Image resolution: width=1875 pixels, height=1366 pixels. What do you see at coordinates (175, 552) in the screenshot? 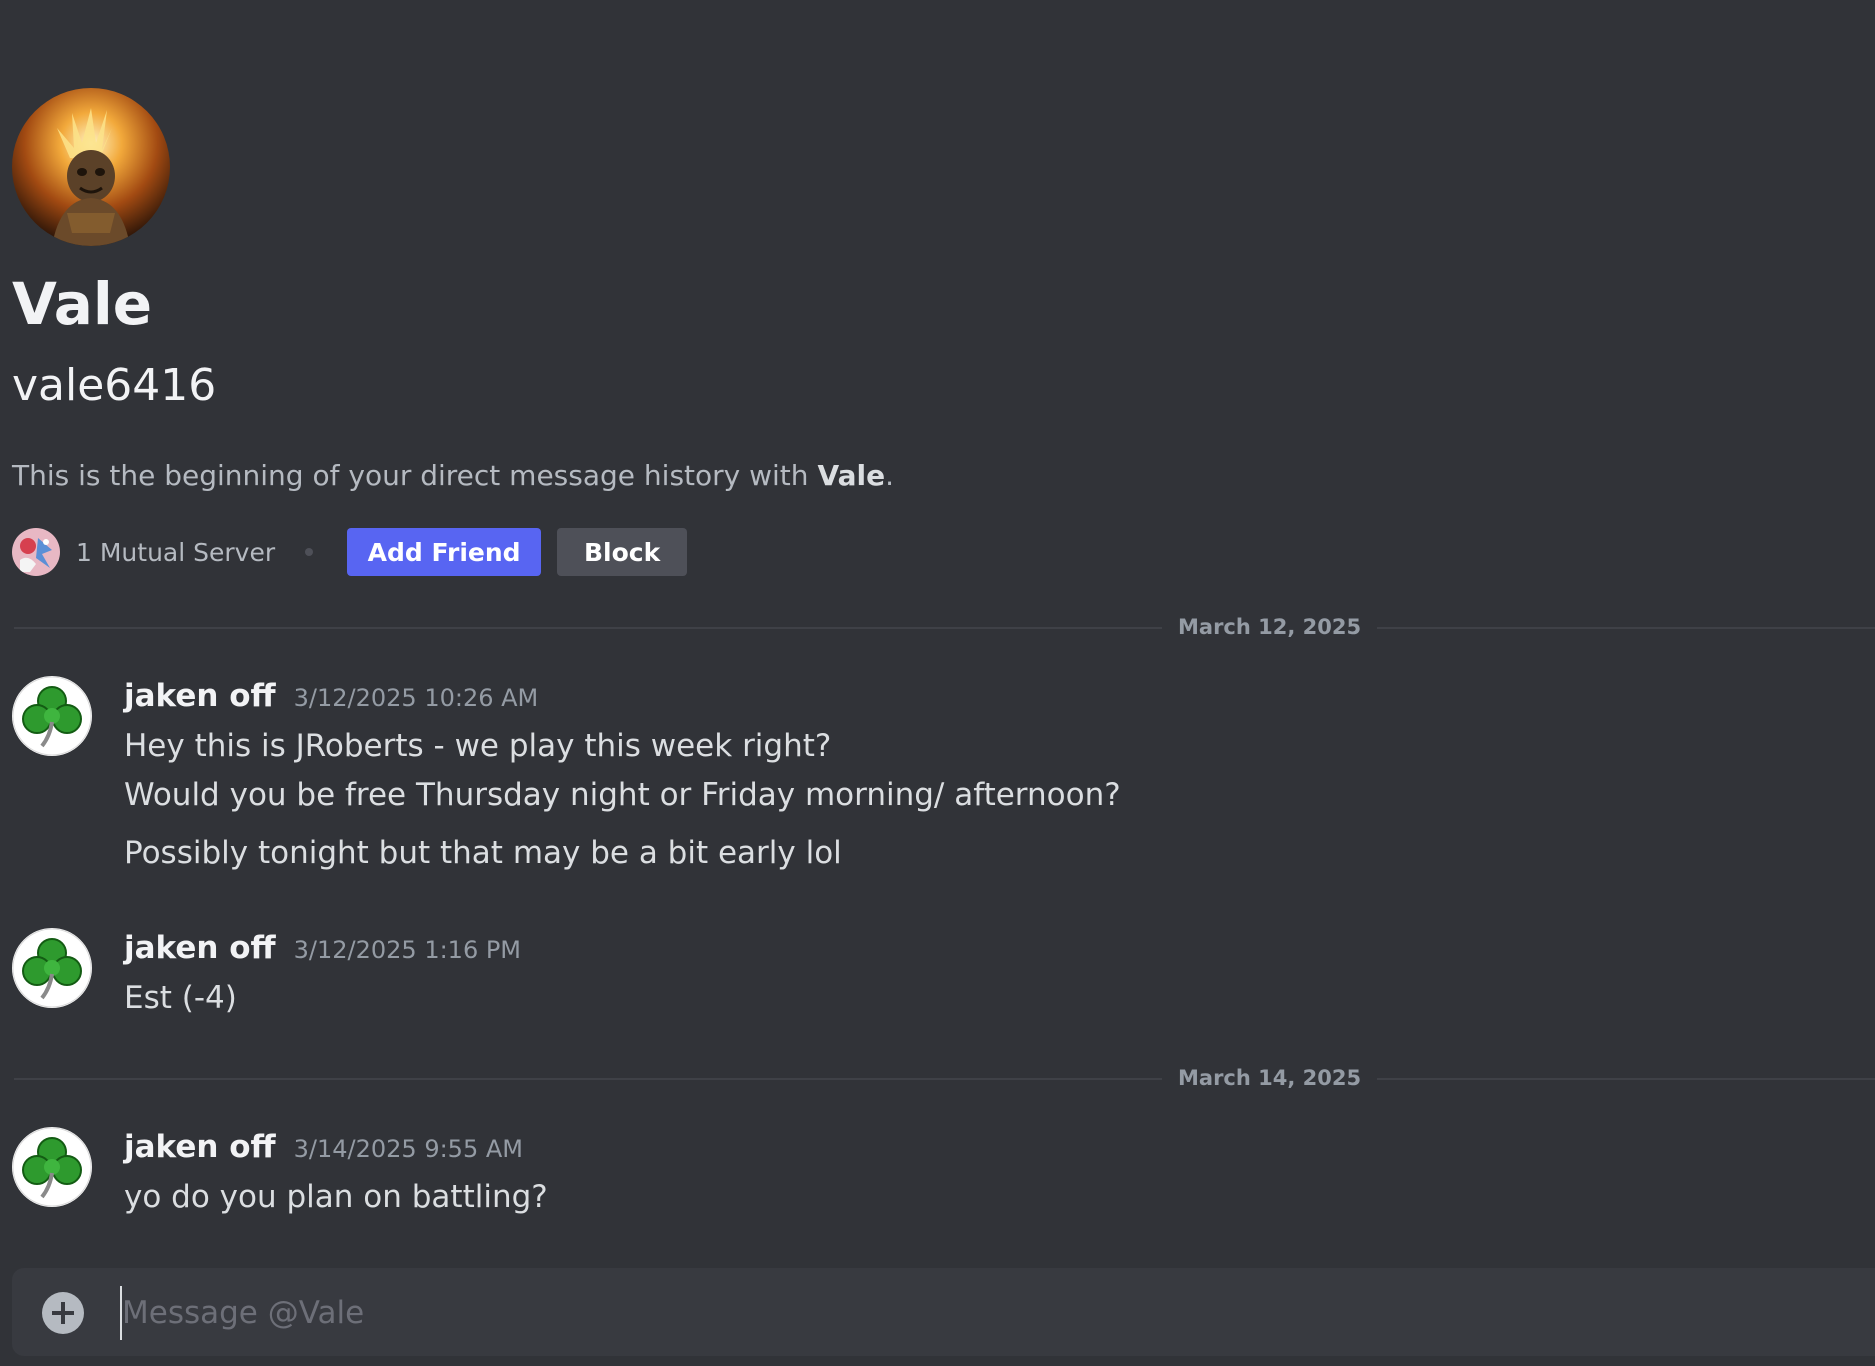
I see `mutual-server-count: 1 Mutual Server` at bounding box center [175, 552].